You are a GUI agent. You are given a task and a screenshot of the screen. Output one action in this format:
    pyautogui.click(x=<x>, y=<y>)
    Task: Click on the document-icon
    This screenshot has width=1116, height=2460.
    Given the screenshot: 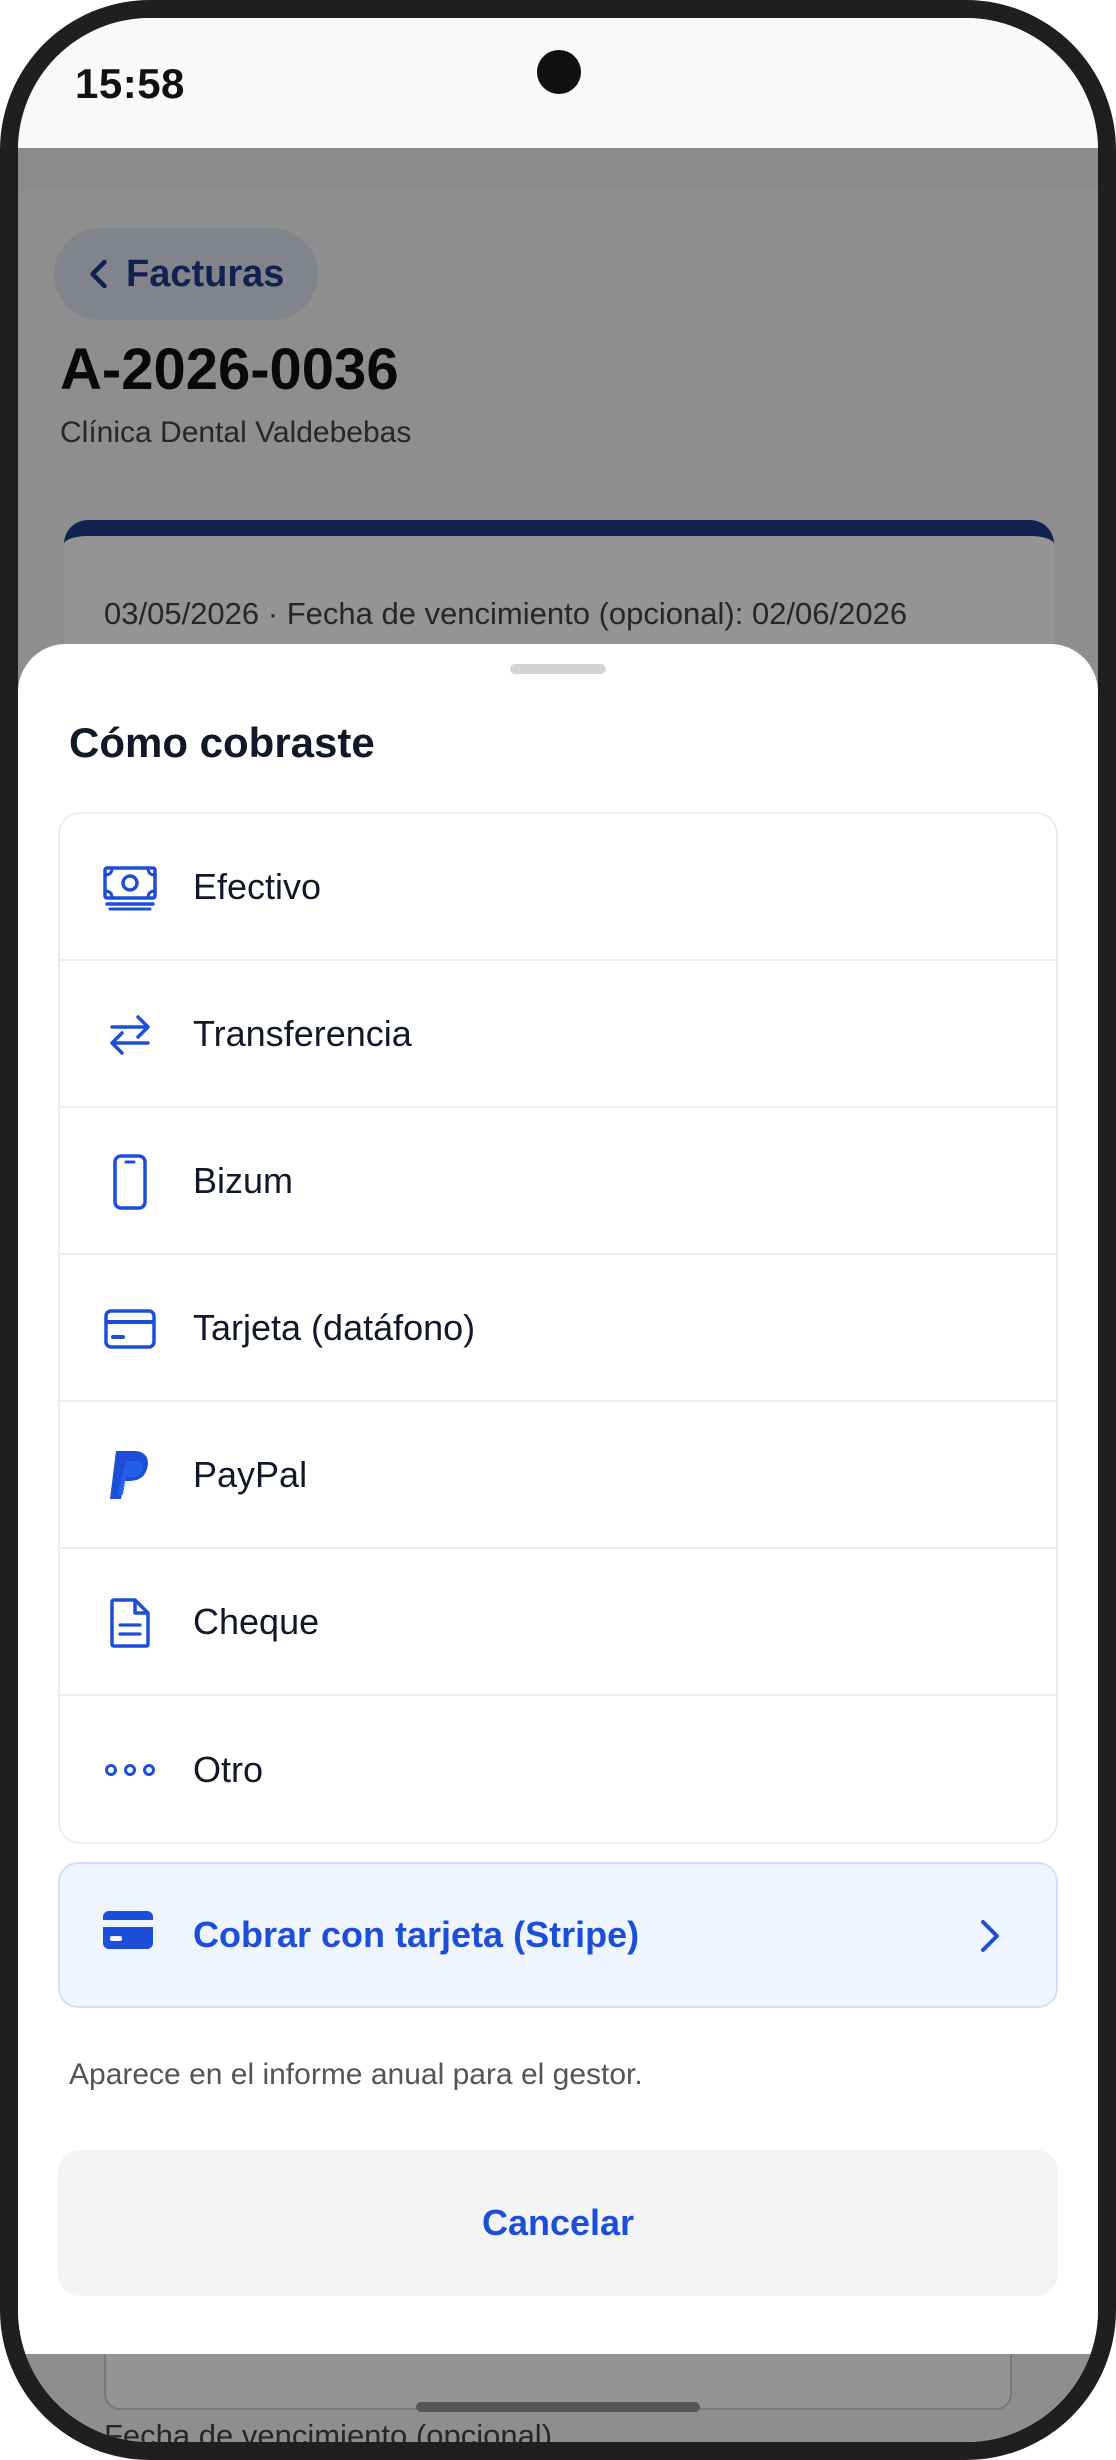 What is the action you would take?
    pyautogui.click(x=130, y=1623)
    